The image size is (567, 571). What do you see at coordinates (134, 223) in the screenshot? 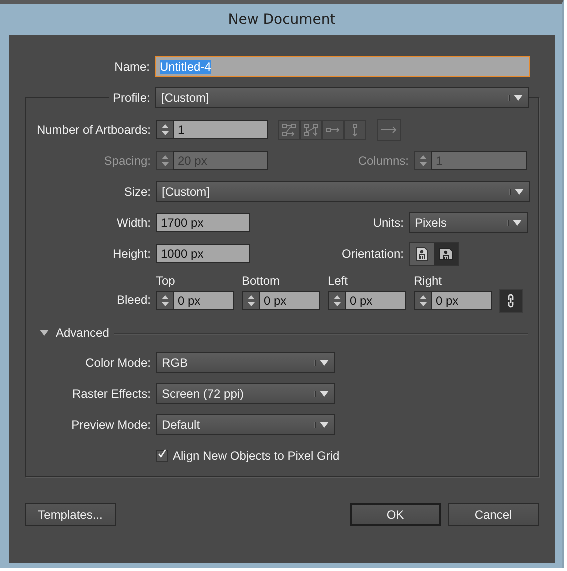
I see `width-label: Width:` at bounding box center [134, 223].